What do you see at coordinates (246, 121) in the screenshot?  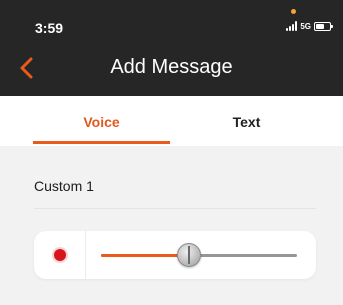 I see `tab-text: Text` at bounding box center [246, 121].